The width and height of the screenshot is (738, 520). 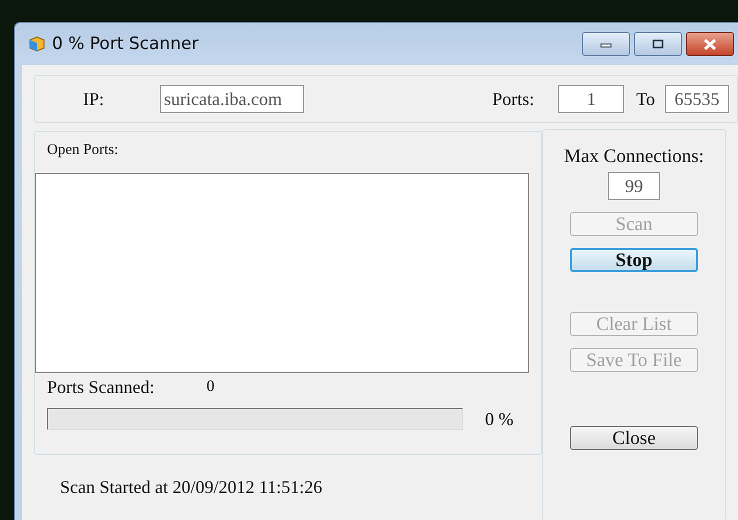 I want to click on maximize-button, so click(x=658, y=44).